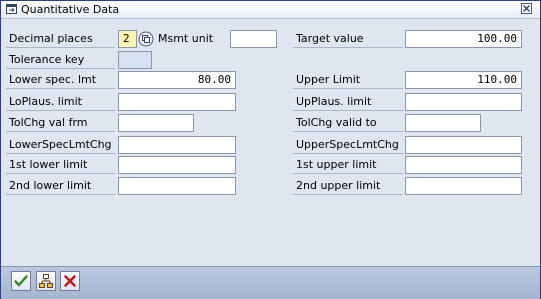 This screenshot has height=299, width=541. Describe the element at coordinates (60, 60) in the screenshot. I see `tolerance-key-label: Tolerance key` at that location.